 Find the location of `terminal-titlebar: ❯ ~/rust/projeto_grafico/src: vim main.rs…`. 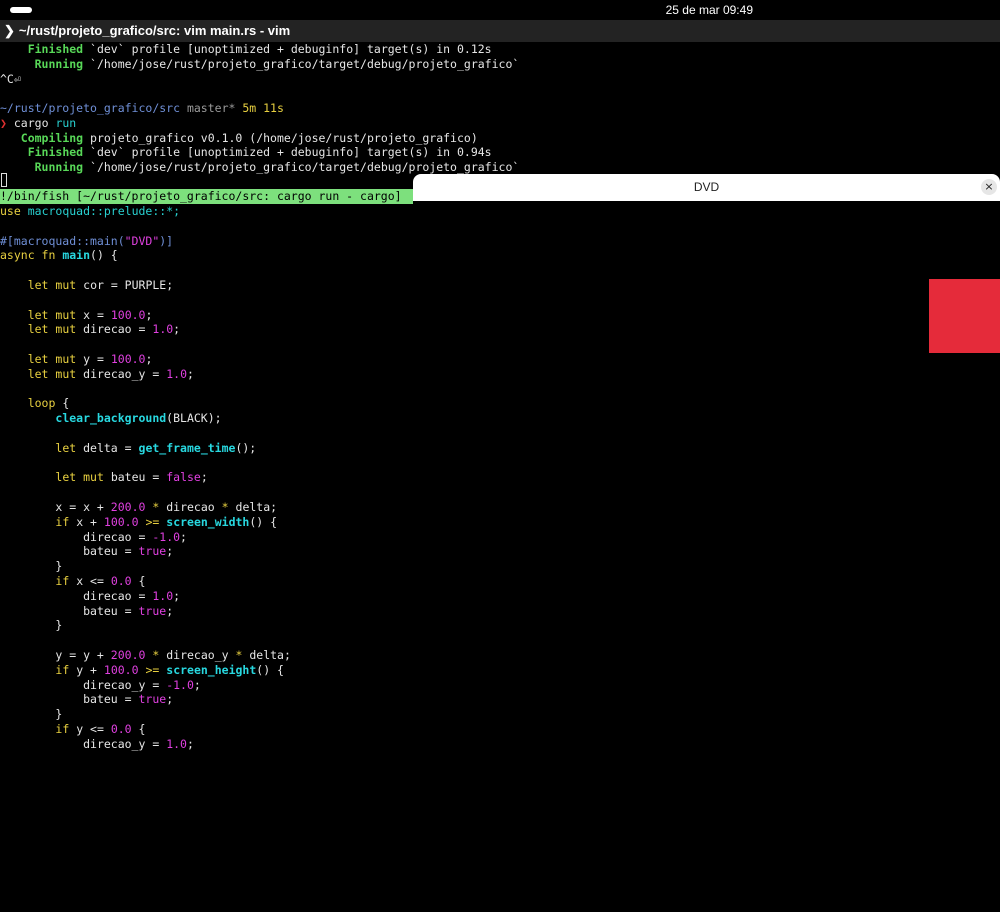

terminal-titlebar: ❯ ~/rust/projeto_grafico/src: vim main.rs… is located at coordinates (500, 31).